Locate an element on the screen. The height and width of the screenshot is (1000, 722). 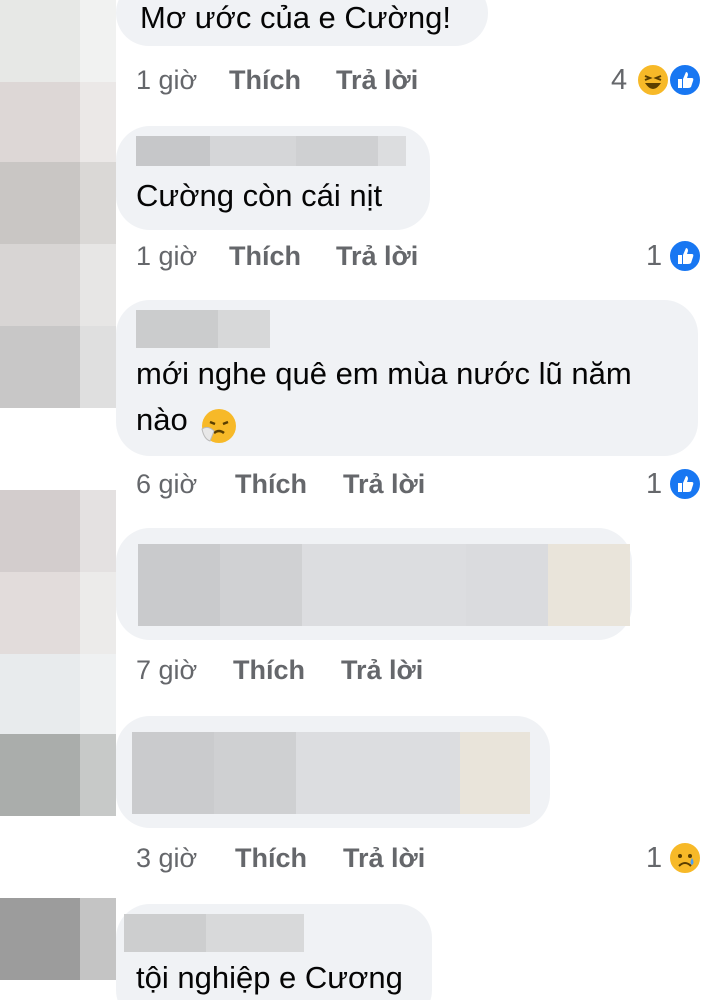
haha-icon is located at coordinates (653, 80).